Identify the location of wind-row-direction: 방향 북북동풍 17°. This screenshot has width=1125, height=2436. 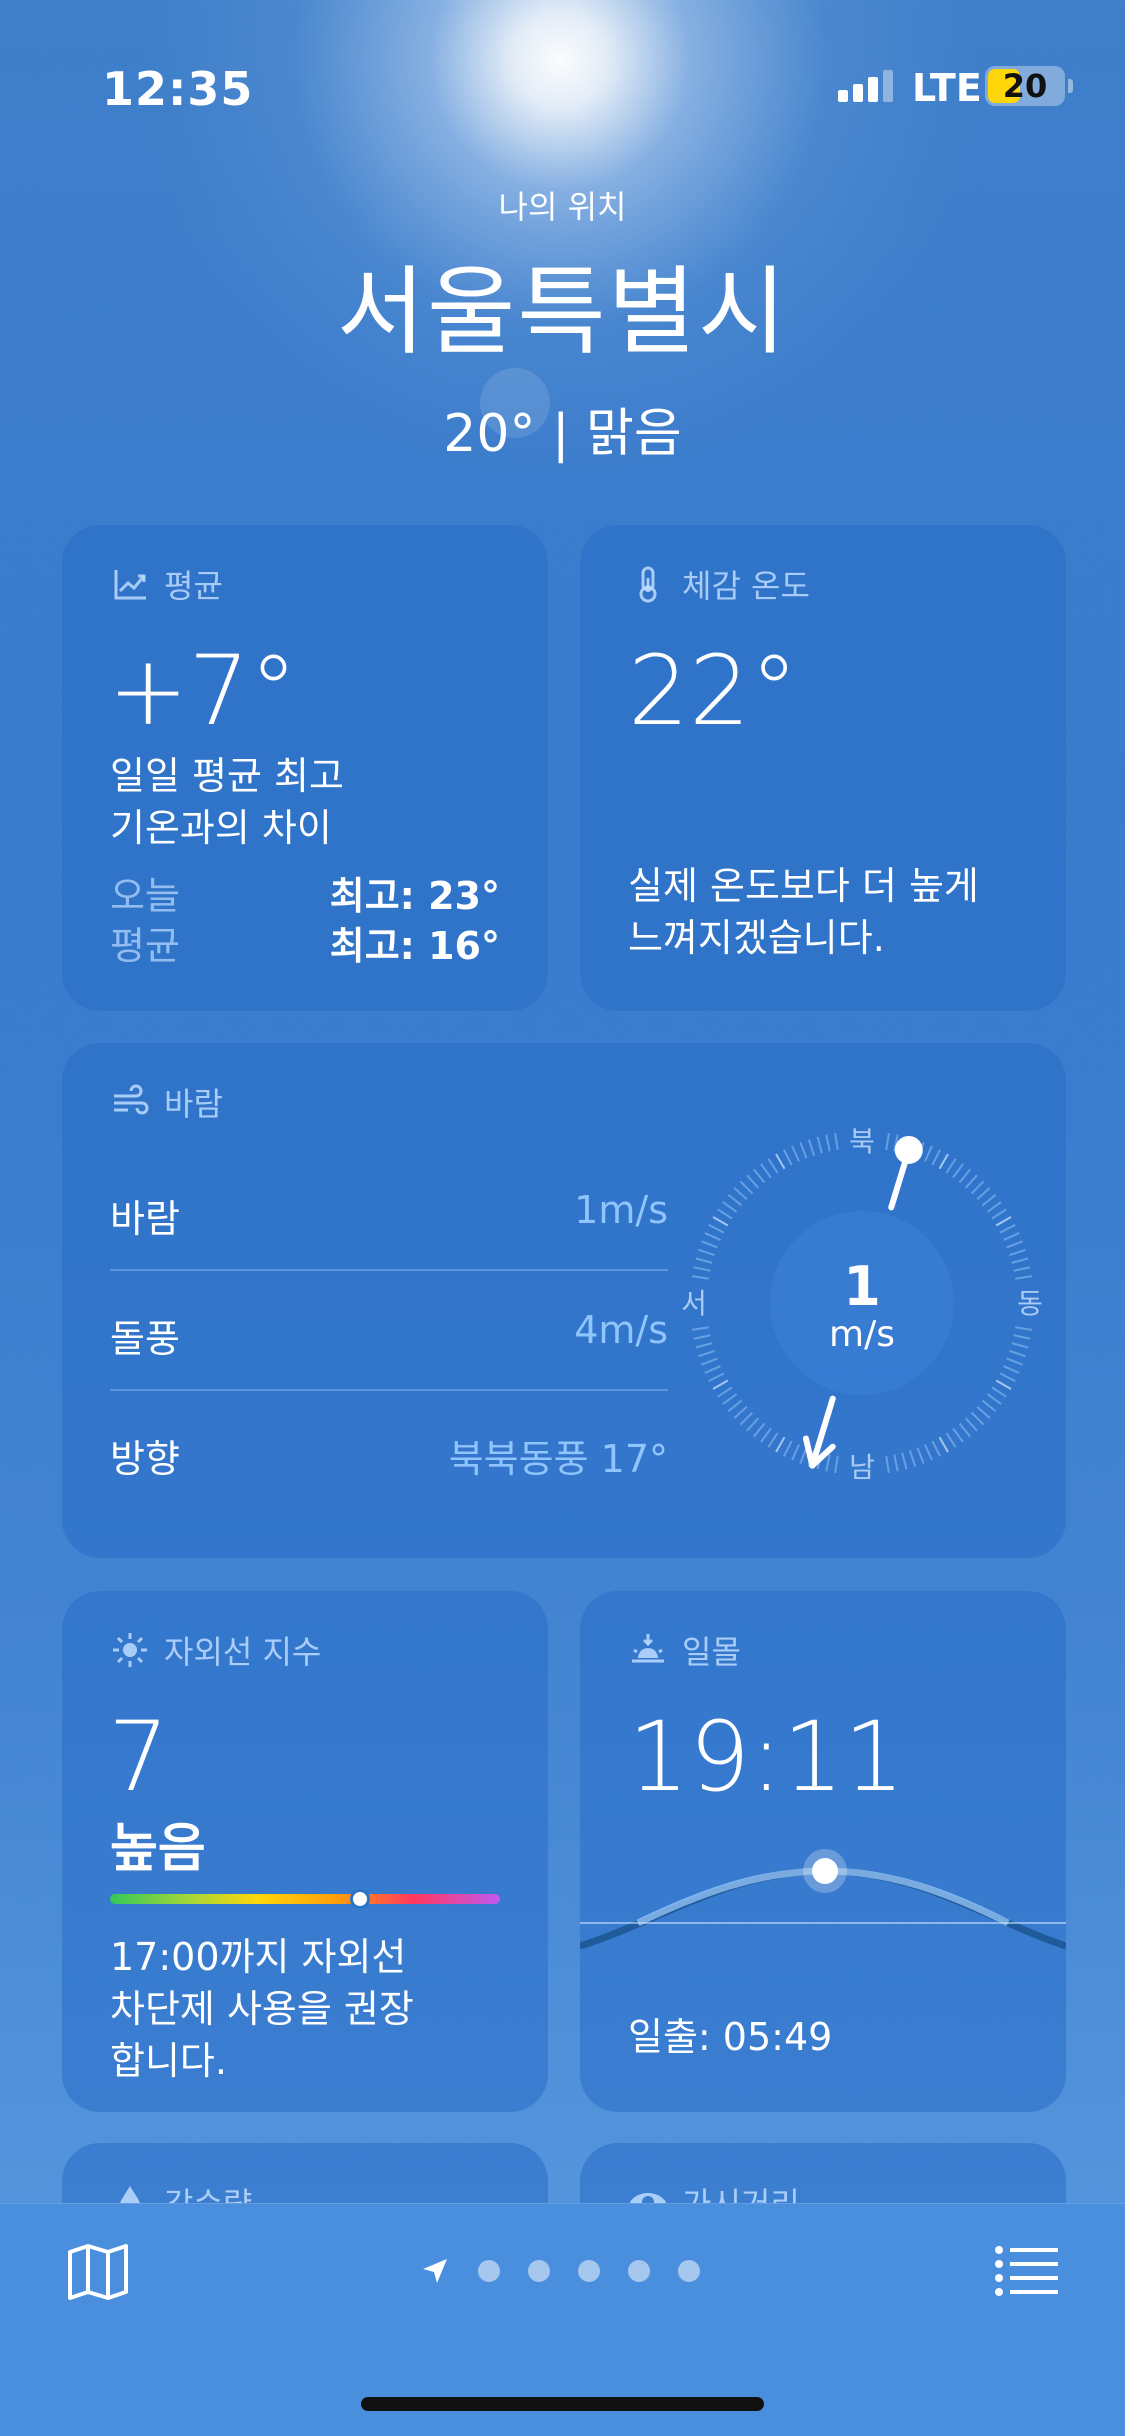
(389, 1455).